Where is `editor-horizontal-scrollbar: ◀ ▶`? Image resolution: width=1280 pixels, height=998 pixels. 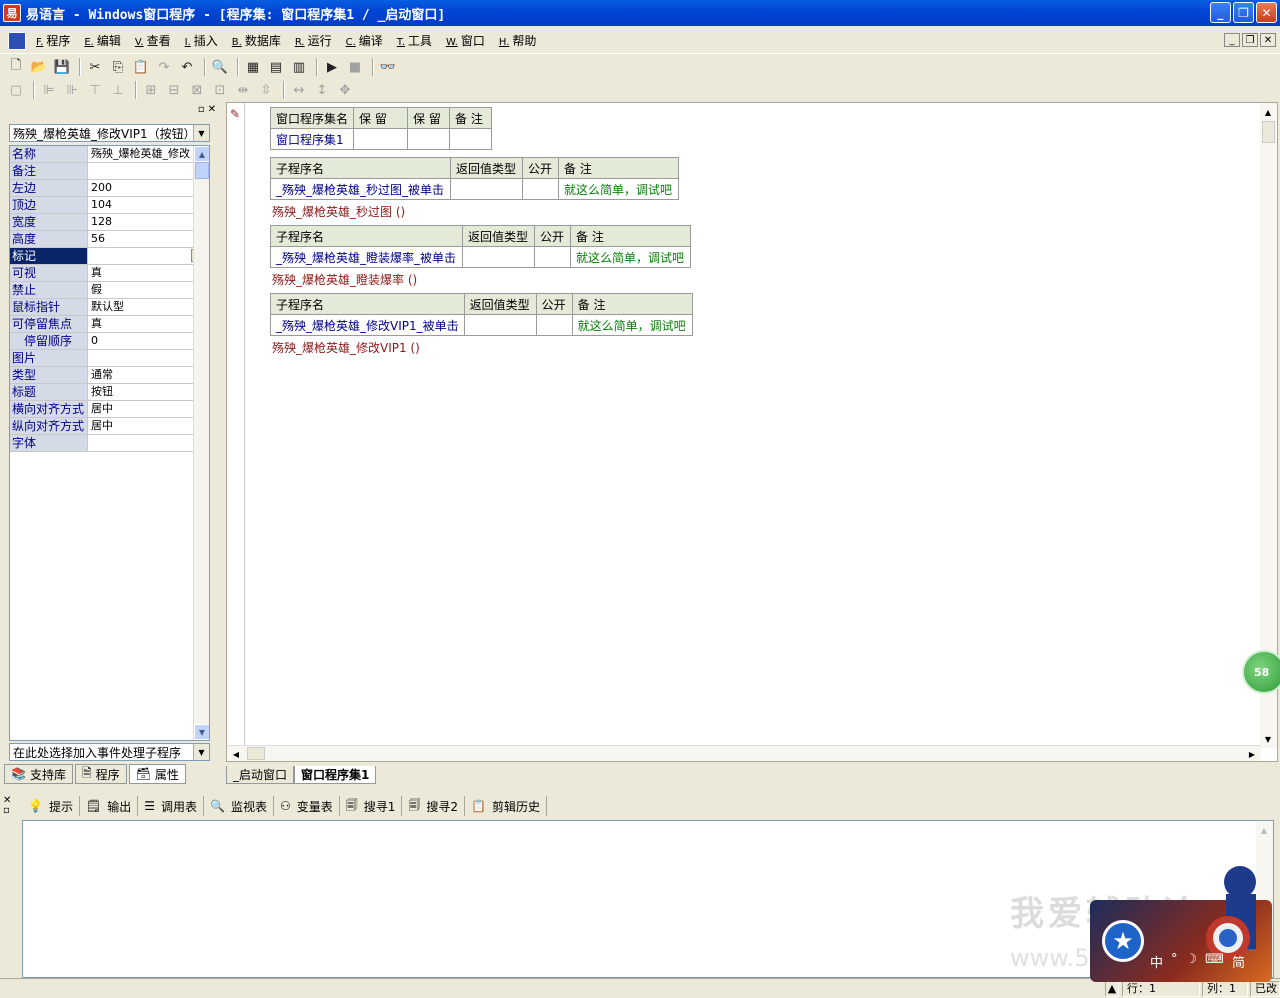
editor-horizontal-scrollbar: ◀ ▶ is located at coordinates (744, 753).